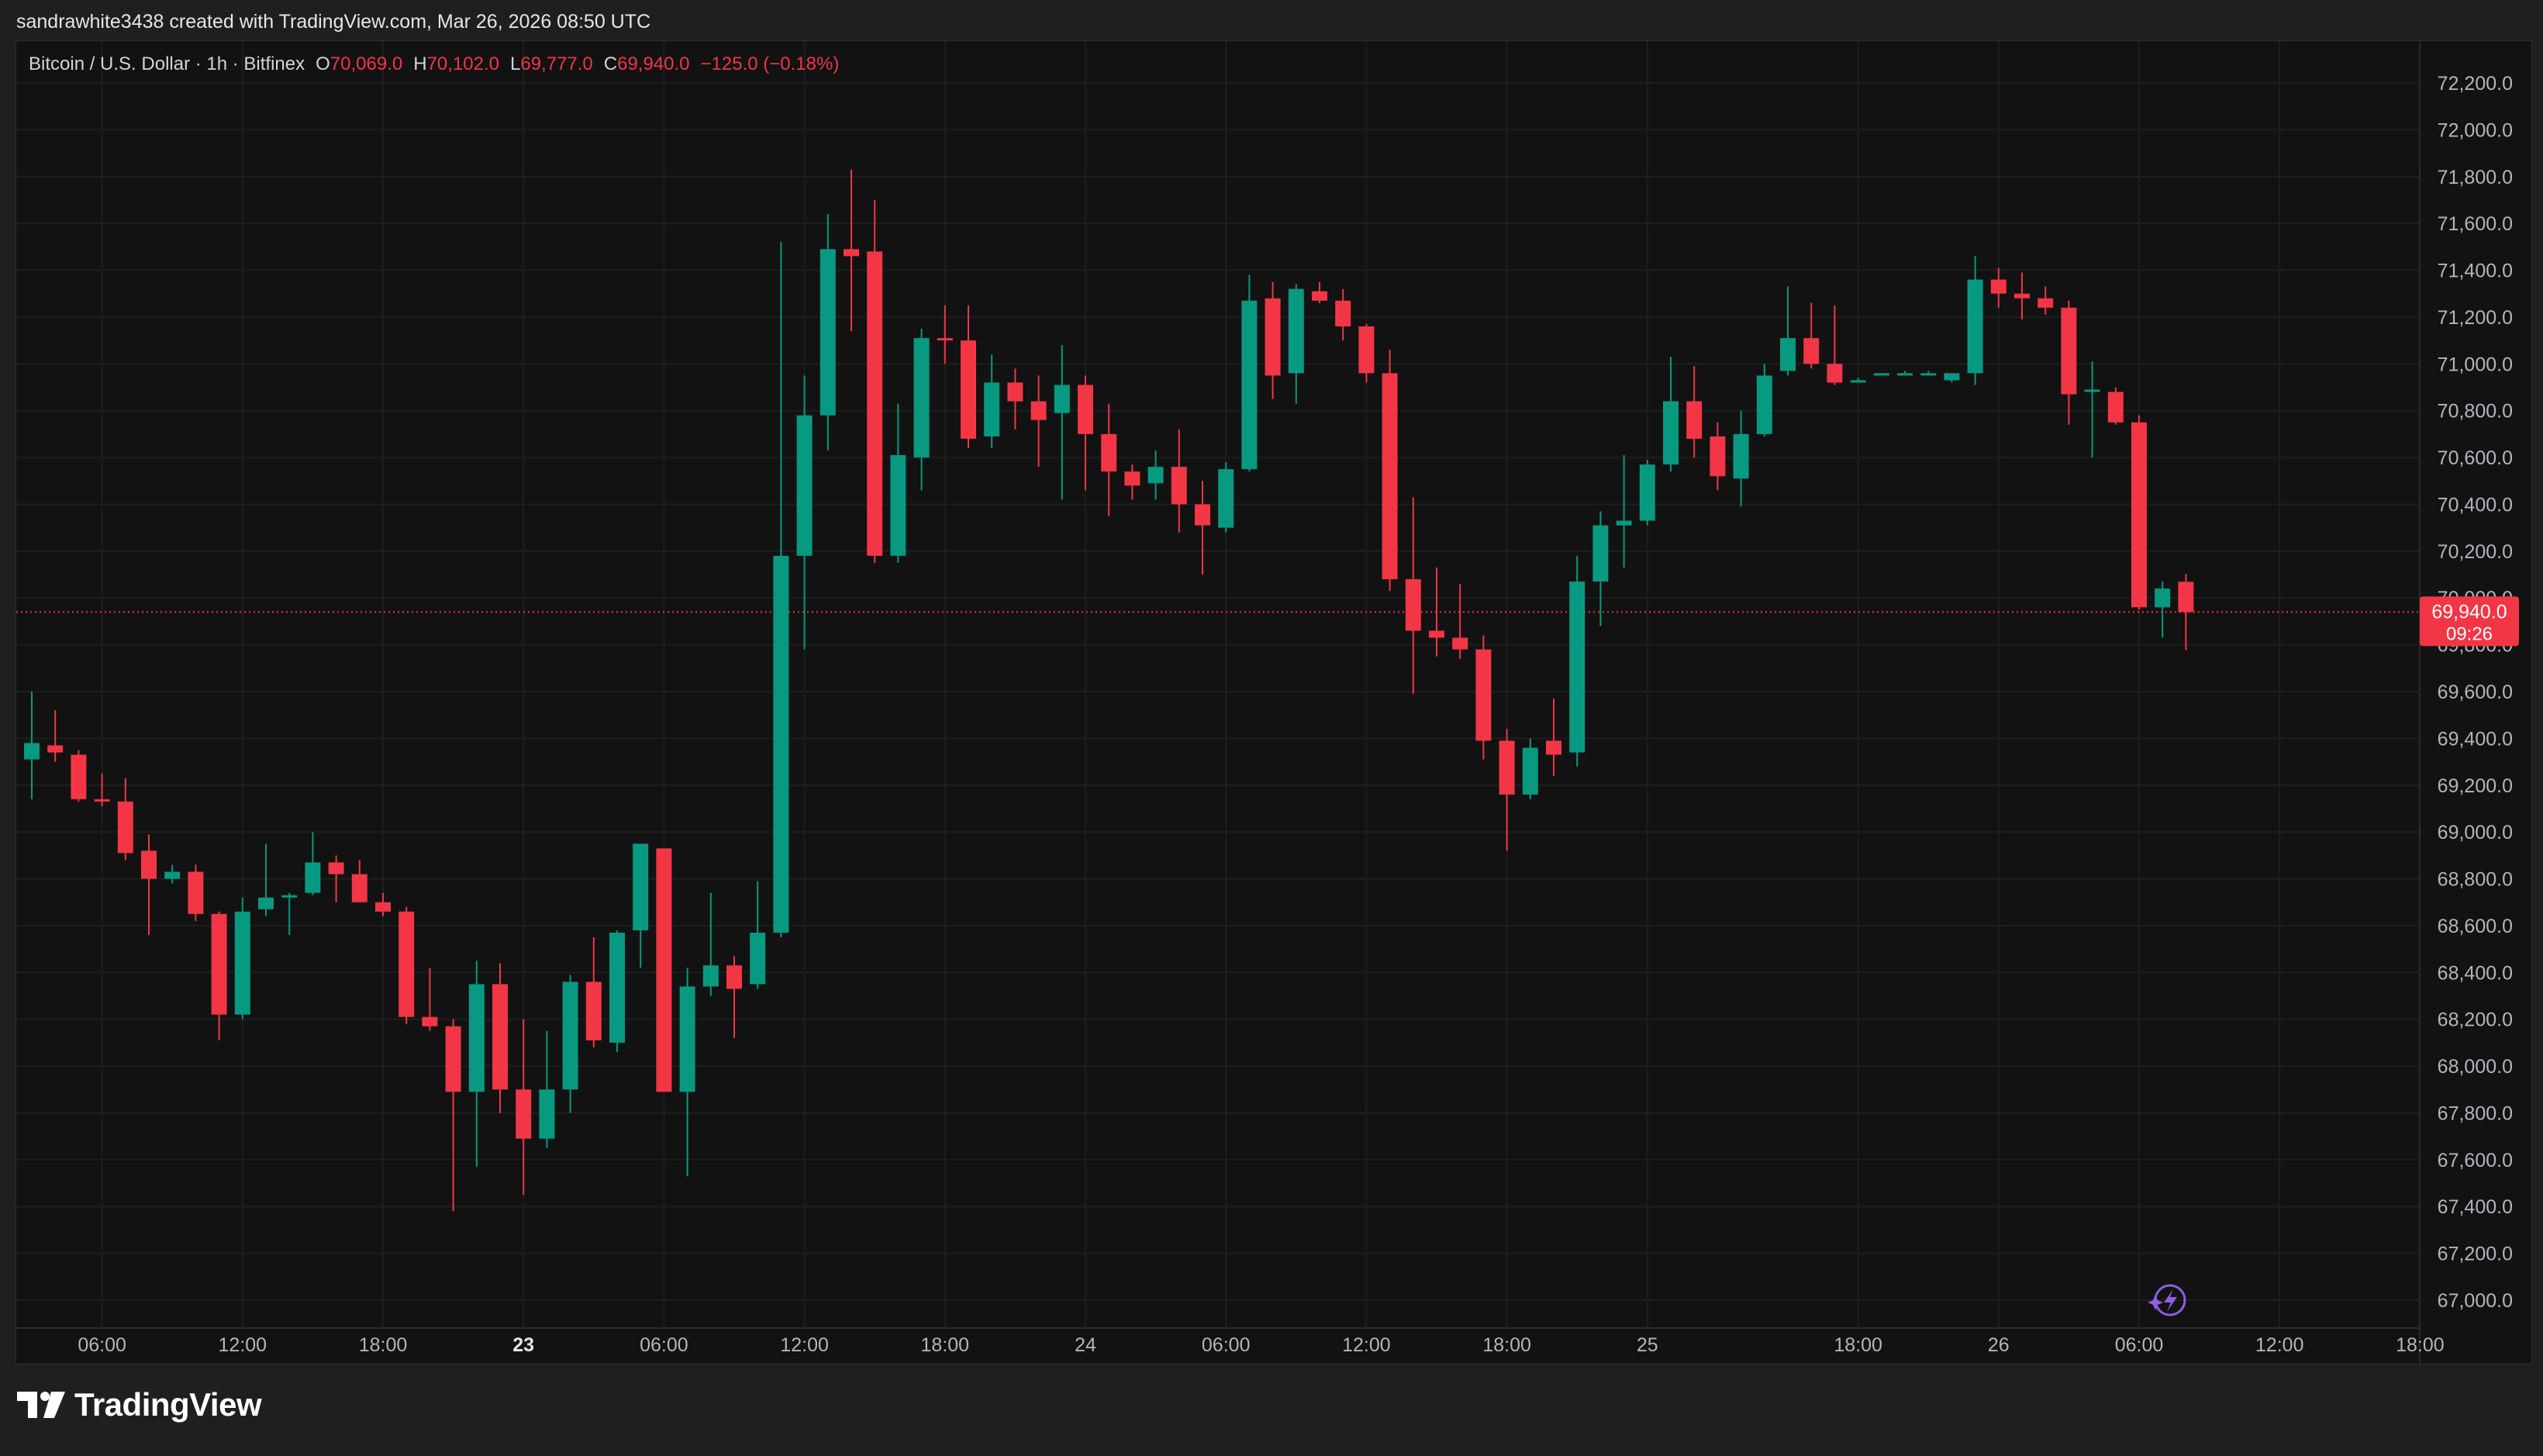  What do you see at coordinates (167, 64) in the screenshot?
I see `symbol-title: Bitcoin / U.S. Dollar · 1h · Bitfinex` at bounding box center [167, 64].